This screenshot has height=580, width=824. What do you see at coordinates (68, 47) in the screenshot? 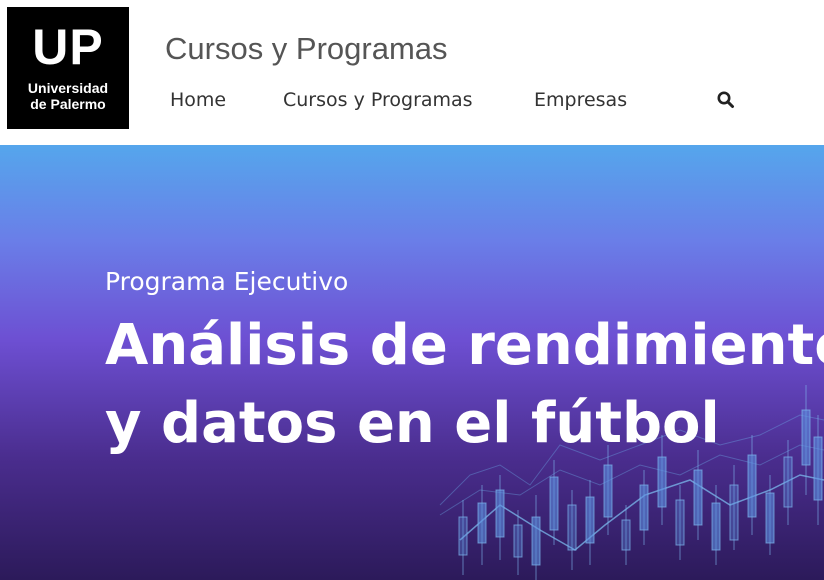
I see `logo-mark: UP` at bounding box center [68, 47].